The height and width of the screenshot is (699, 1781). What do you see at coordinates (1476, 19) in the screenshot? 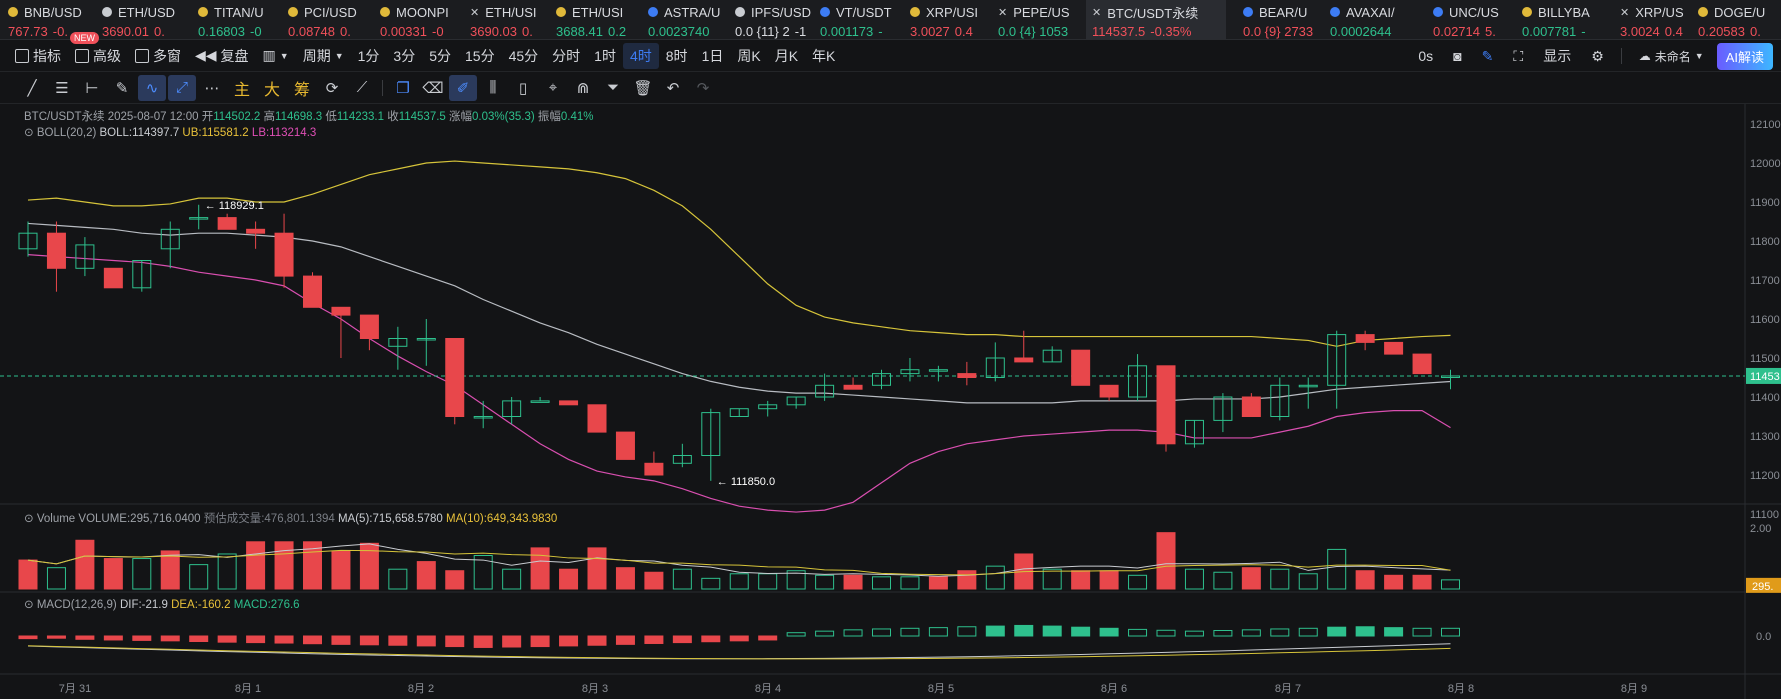
I see `ticker-item: UNC/US 0.02714 5.` at bounding box center [1476, 19].